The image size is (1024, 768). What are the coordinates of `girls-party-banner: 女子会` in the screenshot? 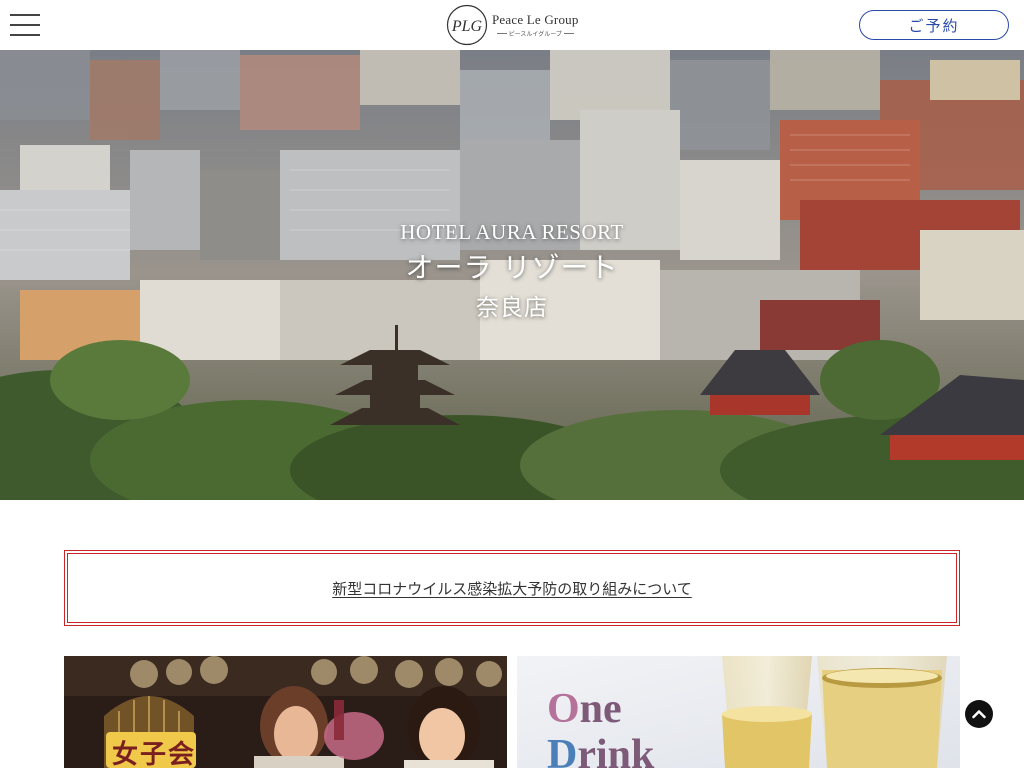 It's located at (285, 712).